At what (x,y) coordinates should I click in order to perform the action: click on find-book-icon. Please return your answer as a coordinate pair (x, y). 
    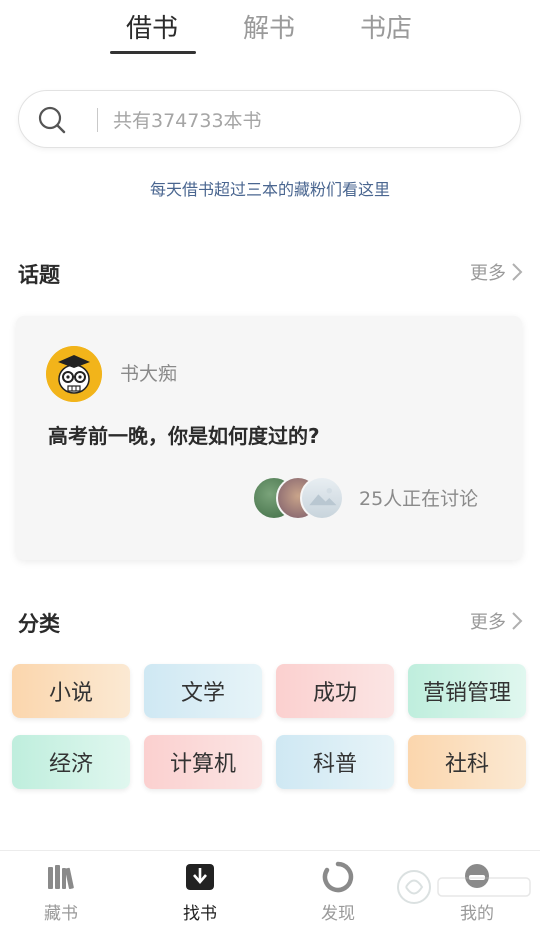
    Looking at the image, I should click on (200, 877).